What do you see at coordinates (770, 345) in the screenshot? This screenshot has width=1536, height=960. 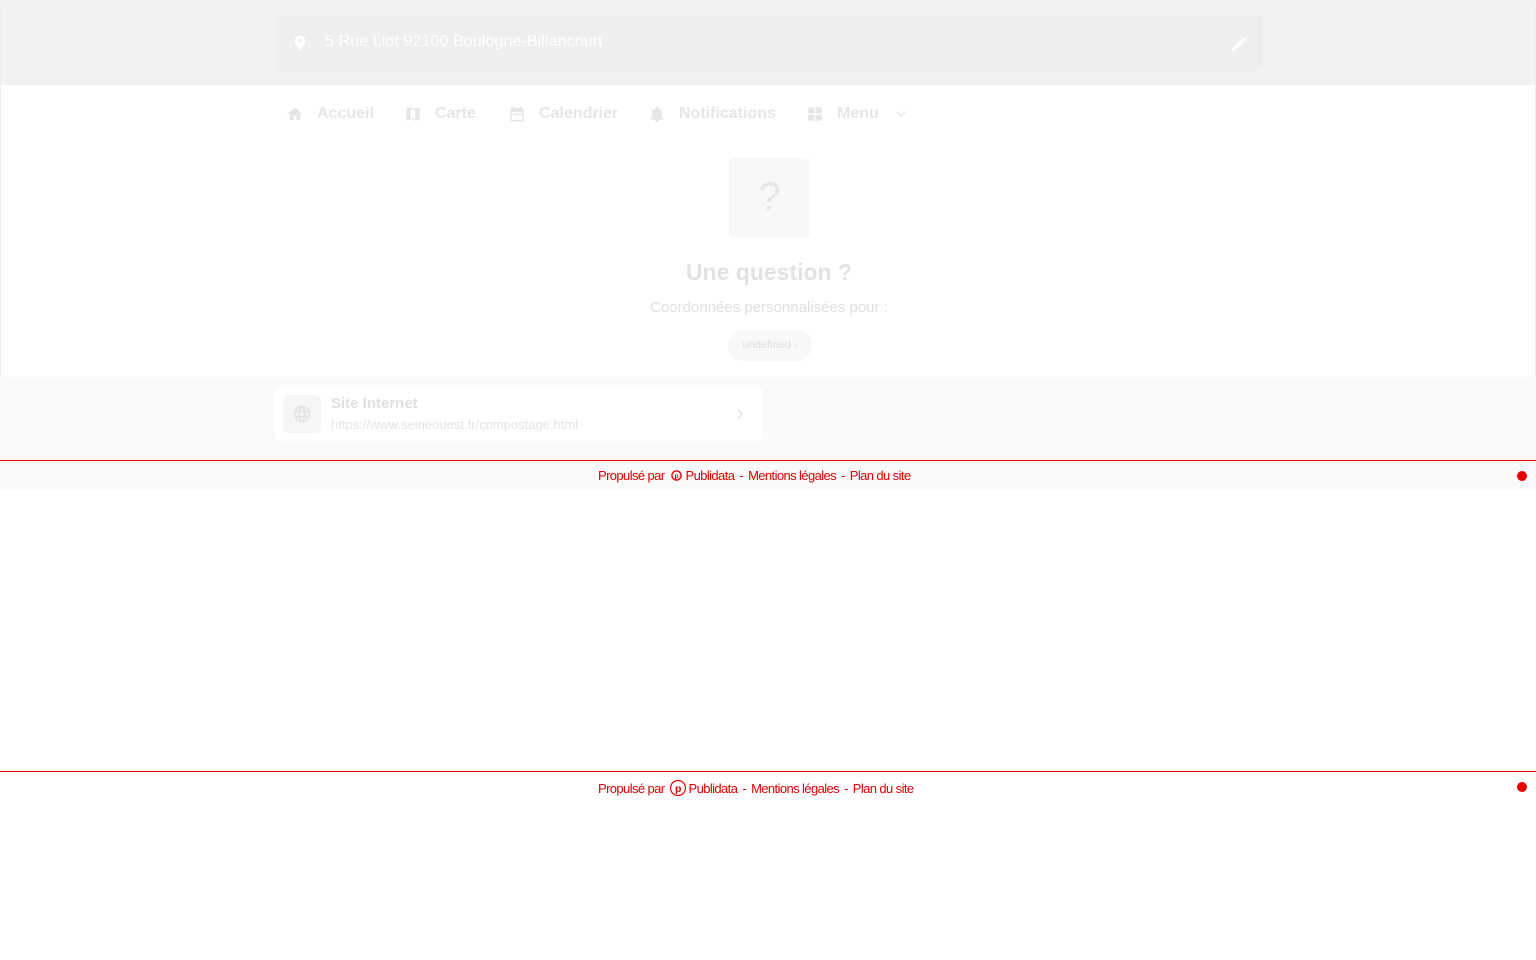 I see `location-pill: undefined -` at bounding box center [770, 345].